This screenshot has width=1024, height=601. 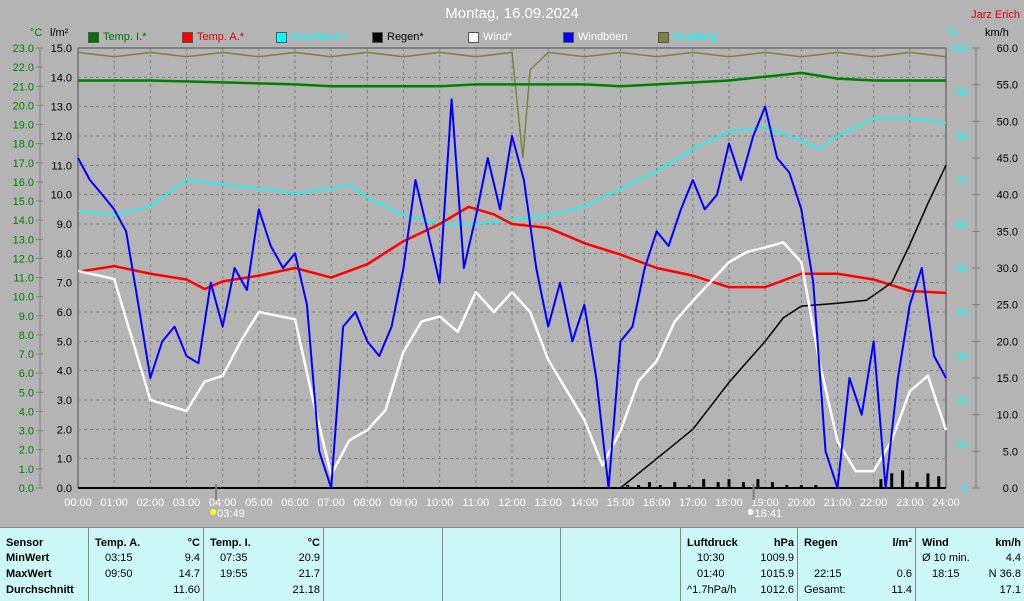 What do you see at coordinates (26, 489) in the screenshot?
I see `temp-tick-label: 0.0` at bounding box center [26, 489].